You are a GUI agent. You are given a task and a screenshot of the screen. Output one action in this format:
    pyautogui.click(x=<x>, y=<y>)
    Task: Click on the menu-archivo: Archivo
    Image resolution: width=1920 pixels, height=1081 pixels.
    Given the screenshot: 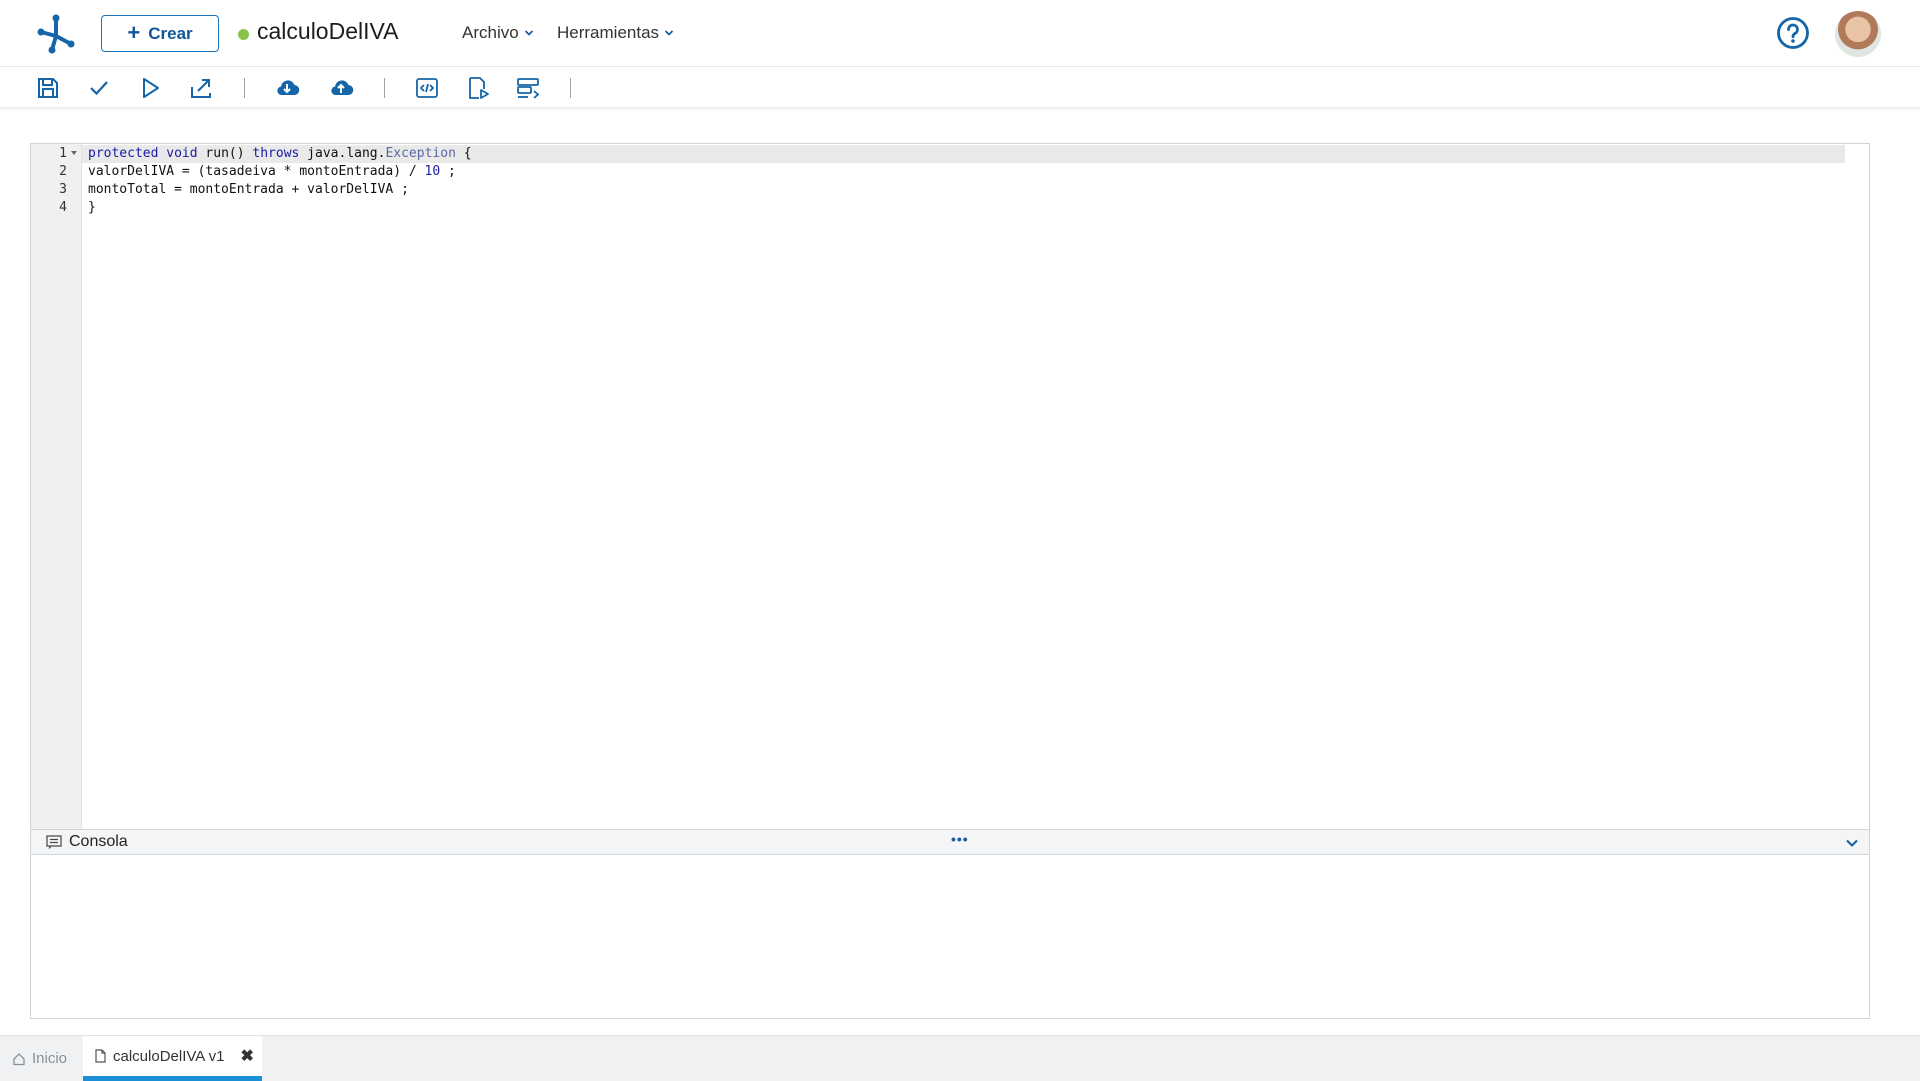 What is the action you would take?
    pyautogui.click(x=498, y=33)
    